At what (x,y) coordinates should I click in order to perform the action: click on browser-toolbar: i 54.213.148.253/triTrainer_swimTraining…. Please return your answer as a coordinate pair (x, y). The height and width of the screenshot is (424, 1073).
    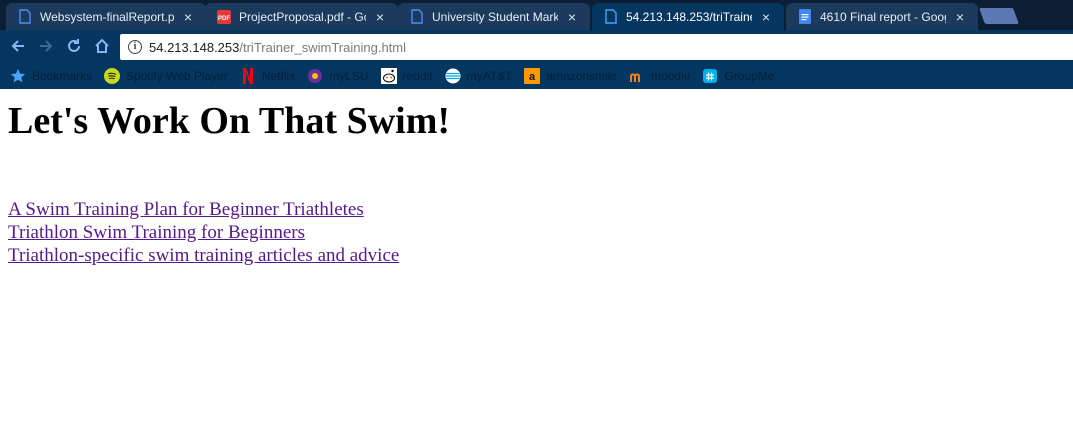
    Looking at the image, I should click on (536, 46).